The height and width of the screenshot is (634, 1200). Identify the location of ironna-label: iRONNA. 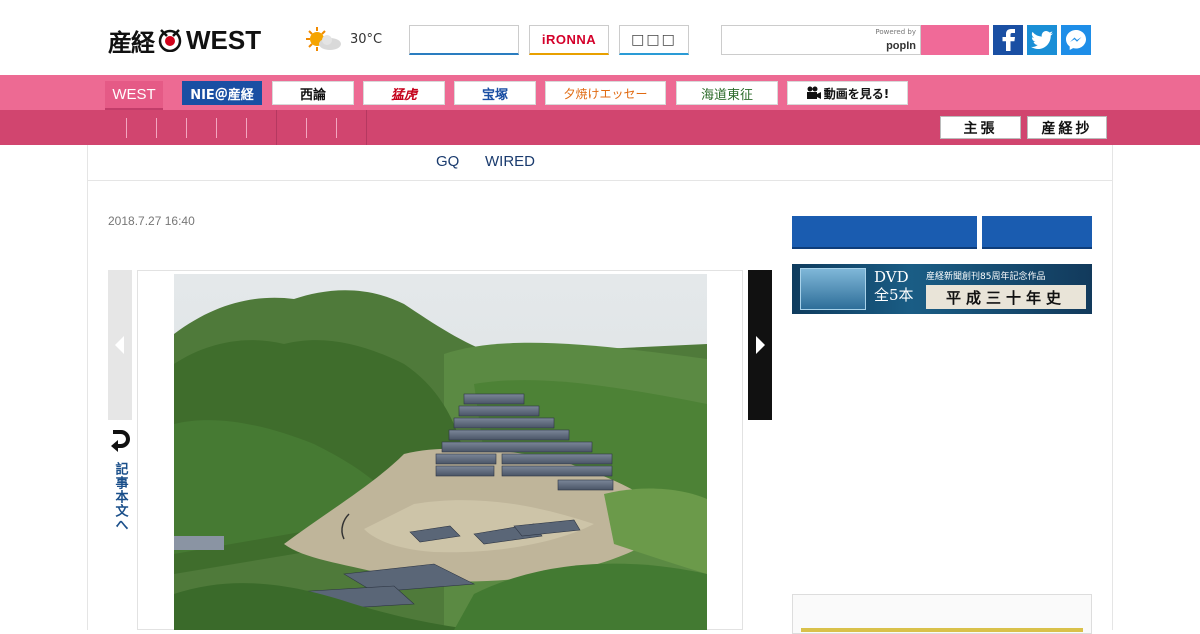
(569, 39).